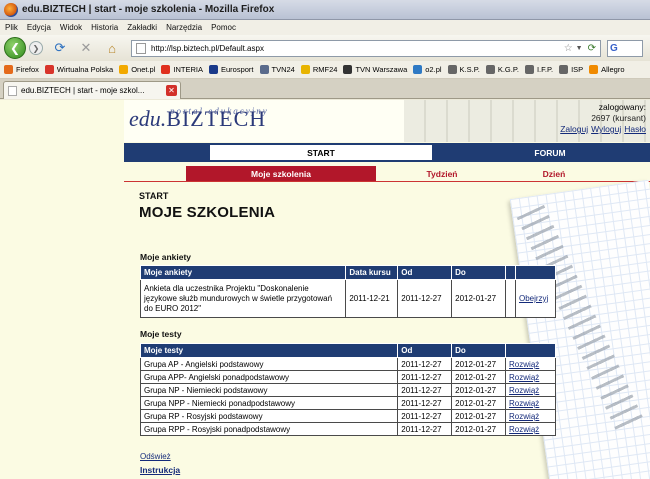 Image resolution: width=650 pixels, height=479 pixels. I want to click on search-box: G, so click(625, 48).